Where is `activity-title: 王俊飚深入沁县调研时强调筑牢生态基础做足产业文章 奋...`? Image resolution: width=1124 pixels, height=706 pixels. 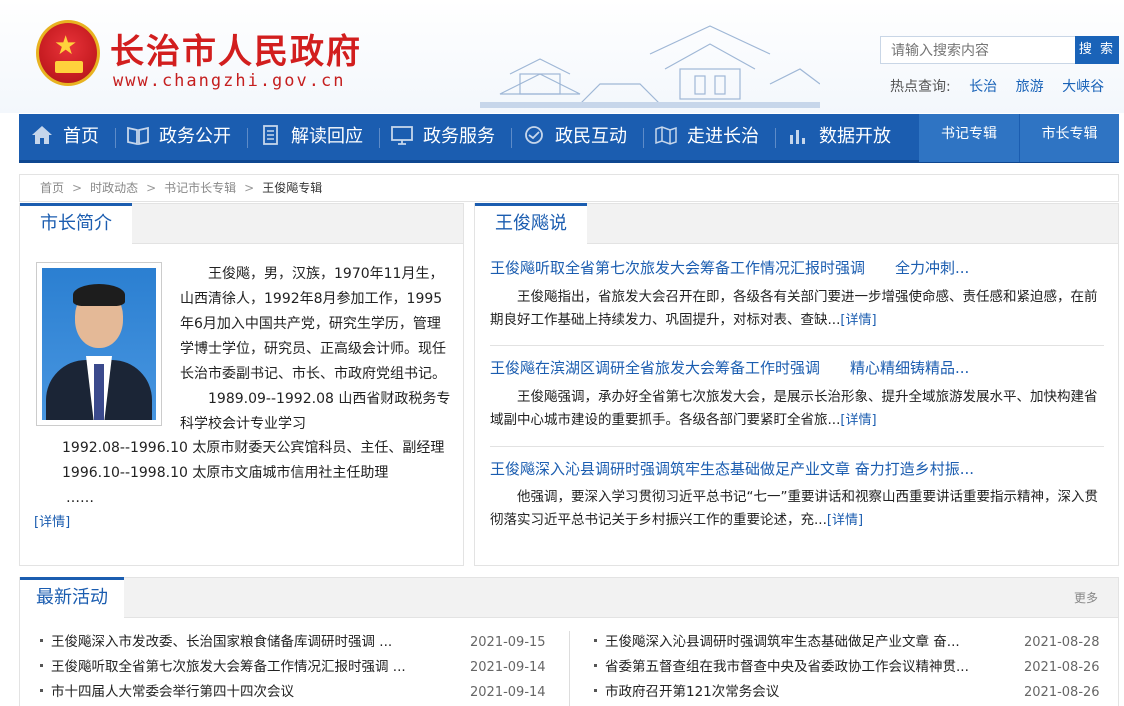 activity-title: 王俊飚深入沁县调研时强调筑牢生态基础做足产业文章 奋... is located at coordinates (782, 642).